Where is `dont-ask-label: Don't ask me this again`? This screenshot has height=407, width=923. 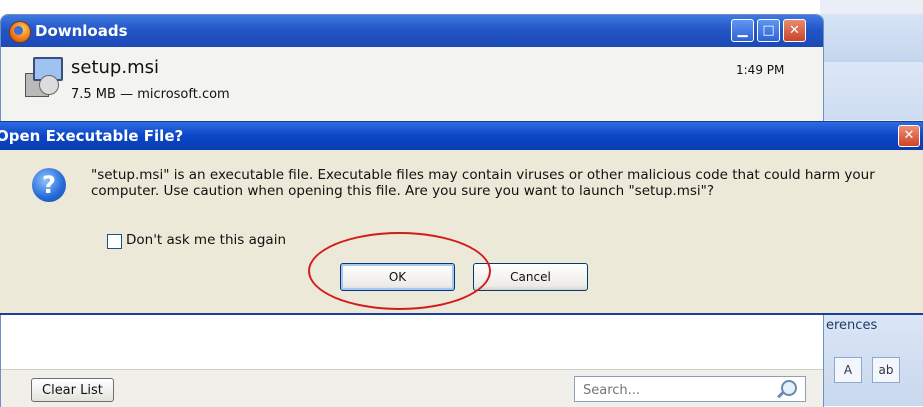
dont-ask-label: Don't ask me this again is located at coordinates (206, 240).